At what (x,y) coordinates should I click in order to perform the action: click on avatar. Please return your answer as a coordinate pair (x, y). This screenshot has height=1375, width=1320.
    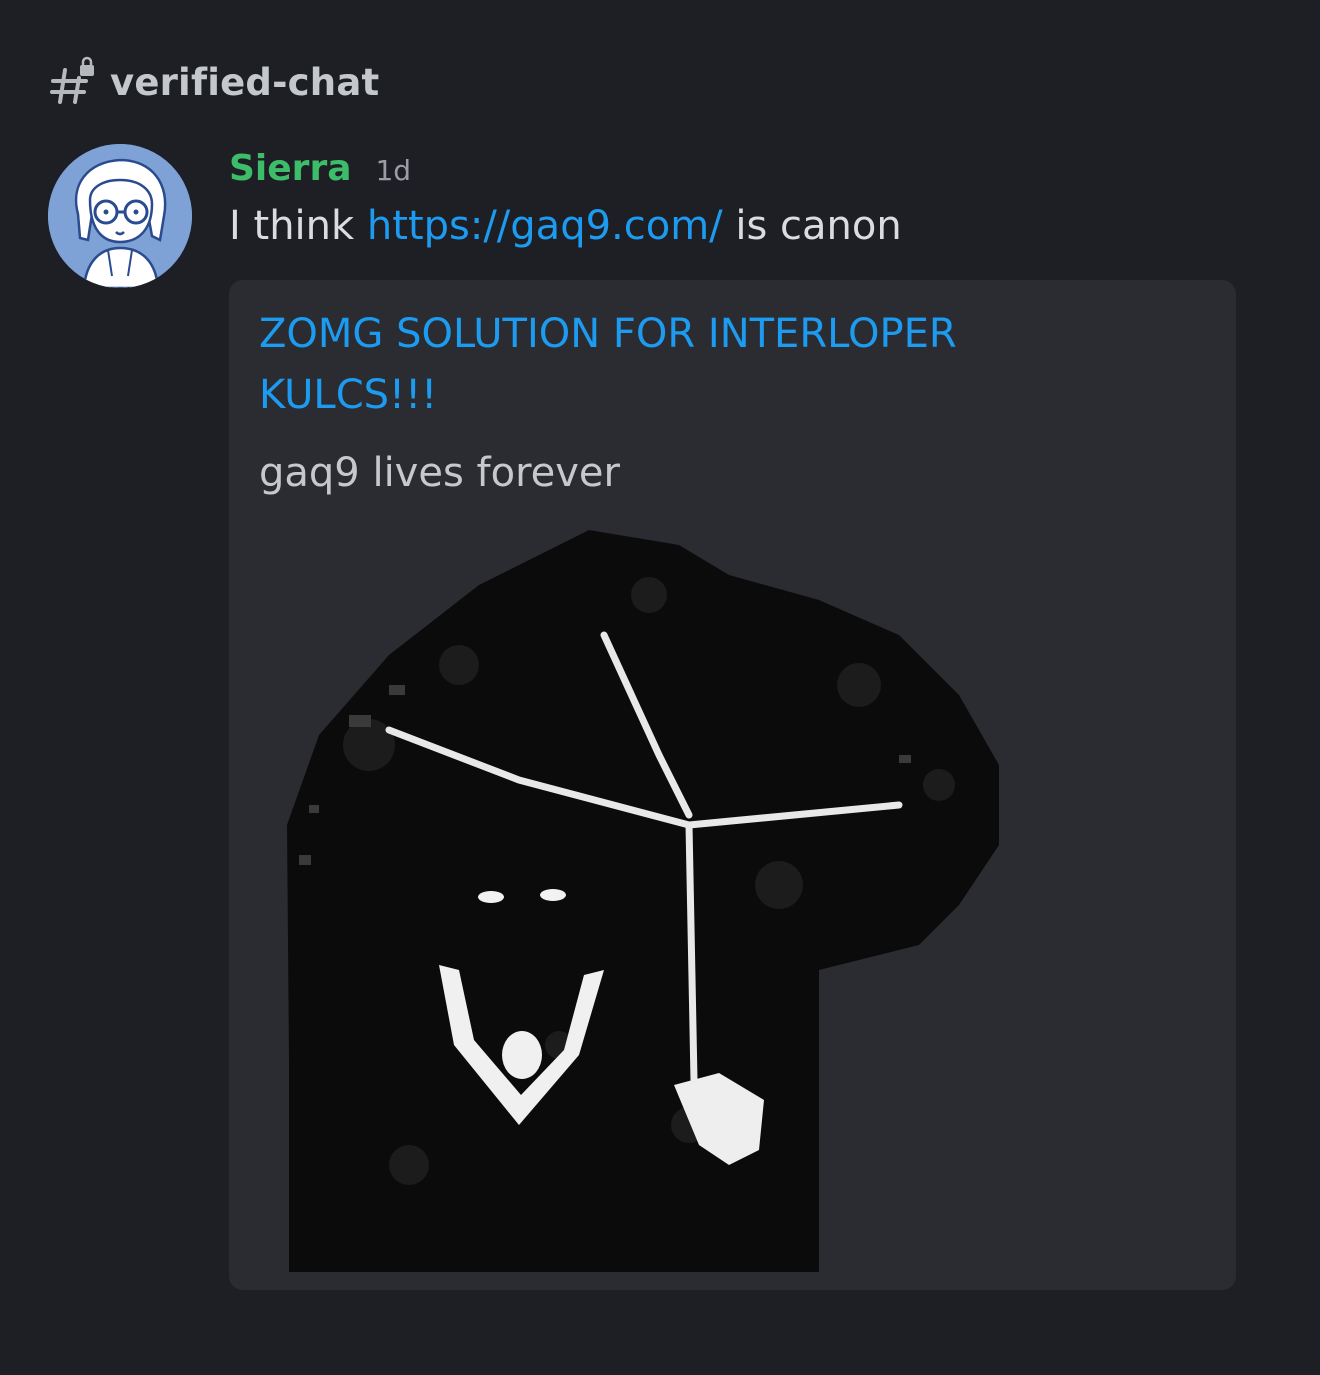
    Looking at the image, I should click on (120, 216).